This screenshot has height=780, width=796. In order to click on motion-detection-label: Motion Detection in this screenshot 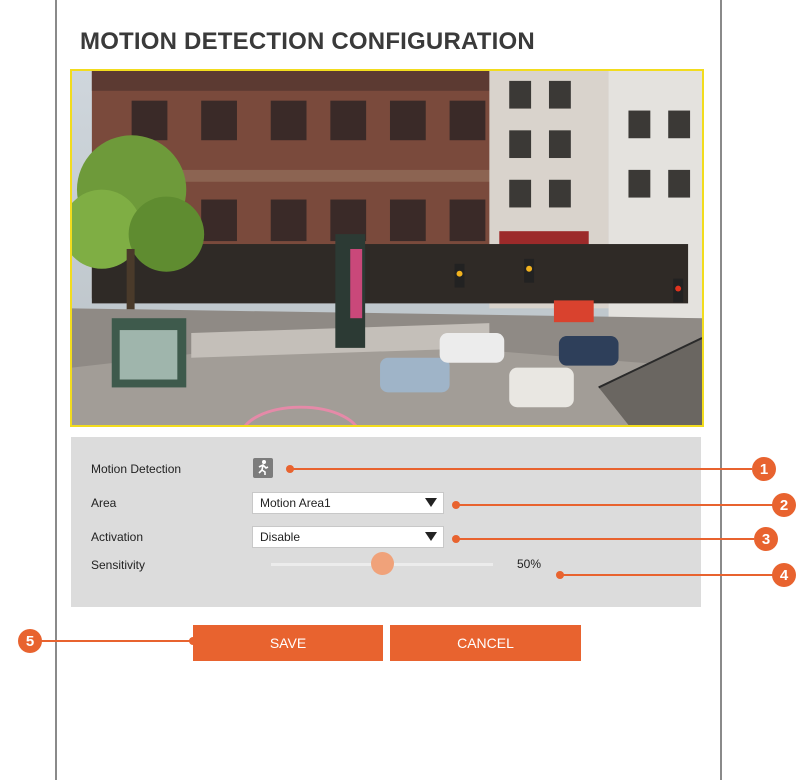, I will do `click(136, 469)`.